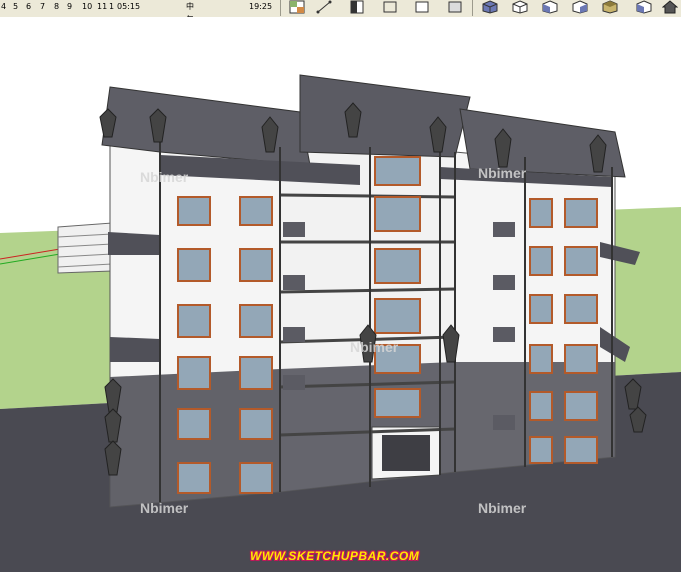 This screenshot has height=572, width=681. What do you see at coordinates (70, 6) in the screenshot?
I see `ruler-tick: 9` at bounding box center [70, 6].